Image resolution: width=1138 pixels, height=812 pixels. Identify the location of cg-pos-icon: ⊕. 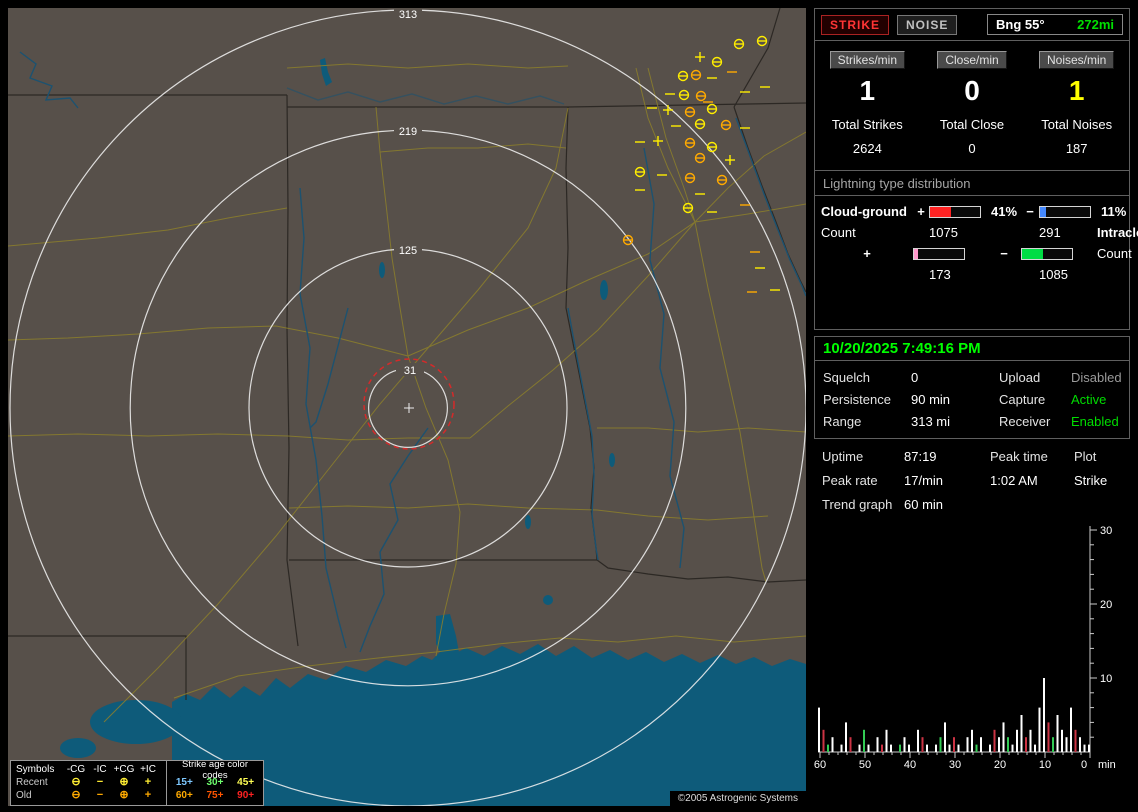
(124, 782).